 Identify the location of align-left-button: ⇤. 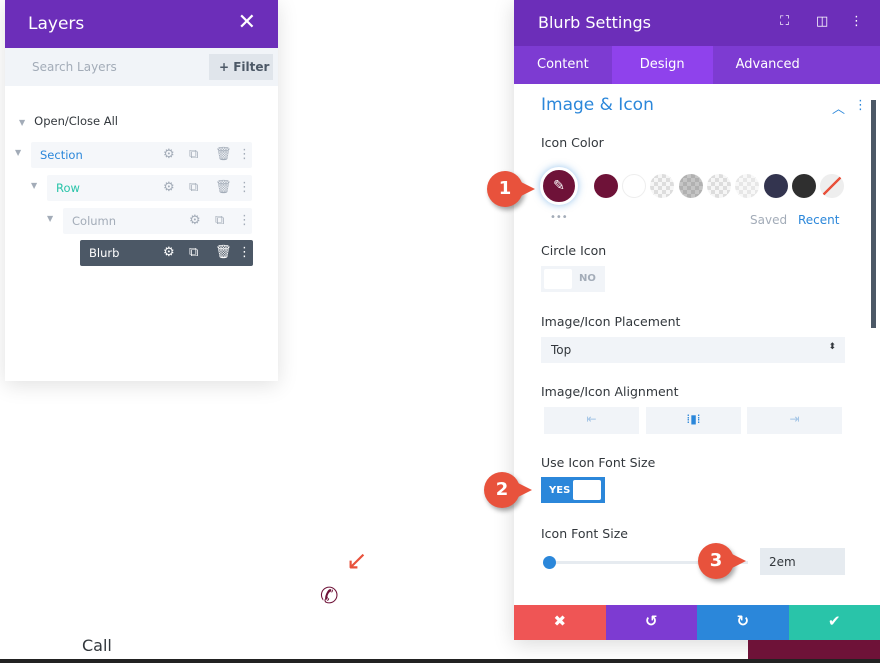
(591, 420).